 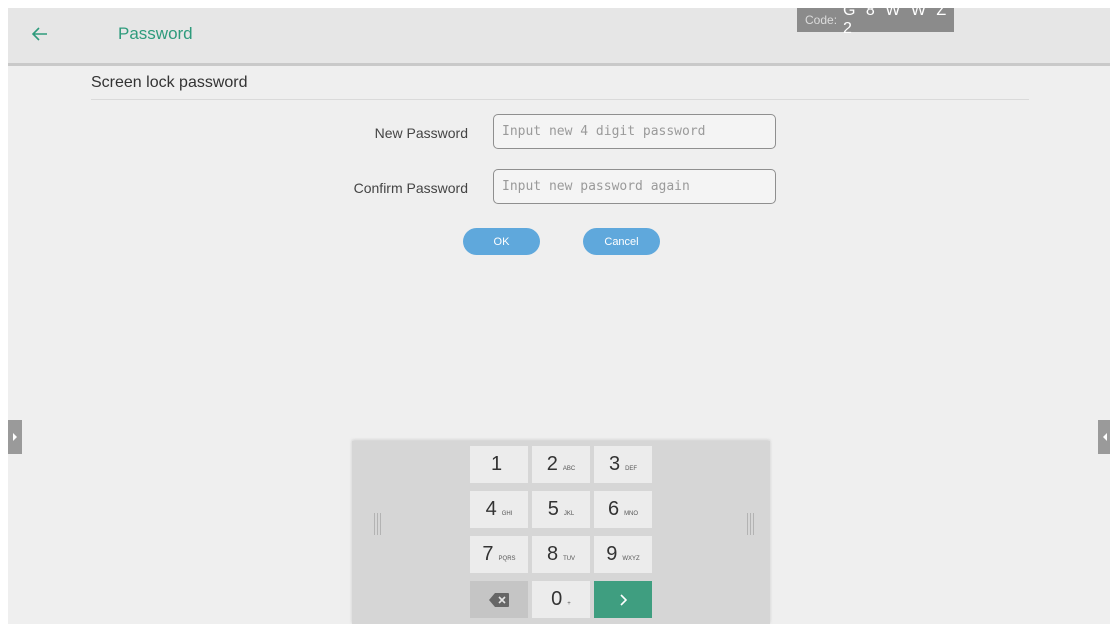 I want to click on right-drag-handle, so click(x=750, y=524).